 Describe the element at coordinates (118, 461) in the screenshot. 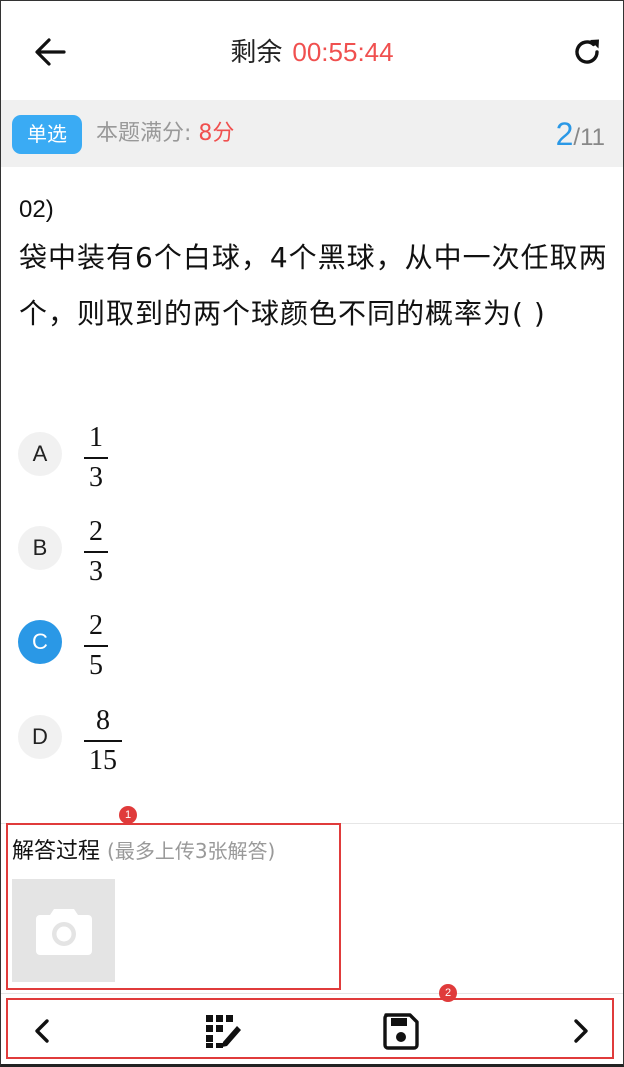

I see `option-a: A 1 3` at that location.